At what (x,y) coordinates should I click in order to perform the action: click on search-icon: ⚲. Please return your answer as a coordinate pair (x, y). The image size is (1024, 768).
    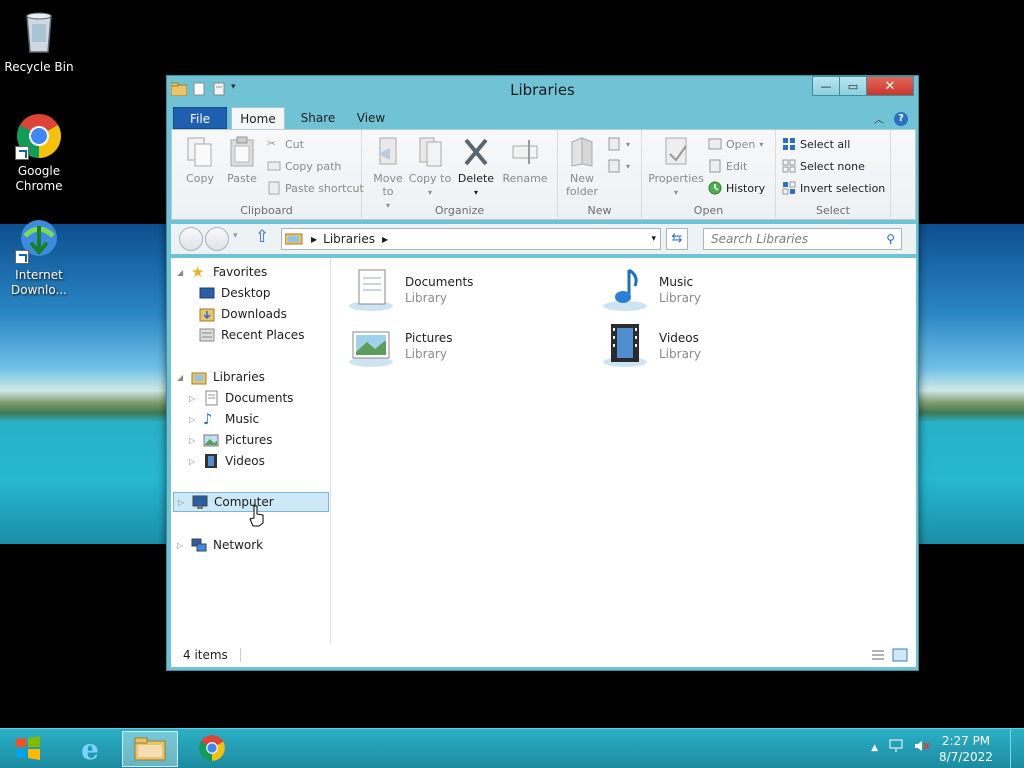
    Looking at the image, I should click on (890, 239).